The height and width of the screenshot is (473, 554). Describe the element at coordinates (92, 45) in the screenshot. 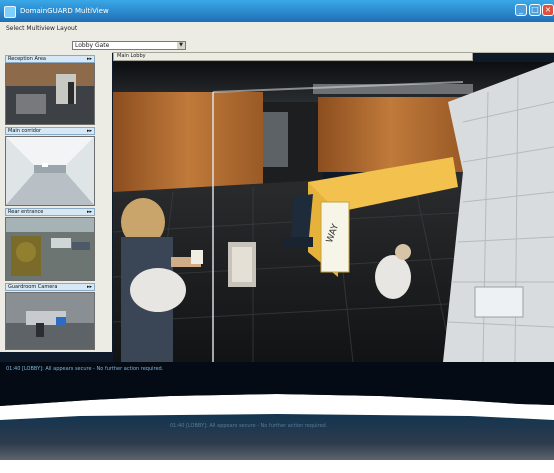

I see `layout-select-value: Lobby Gate` at that location.